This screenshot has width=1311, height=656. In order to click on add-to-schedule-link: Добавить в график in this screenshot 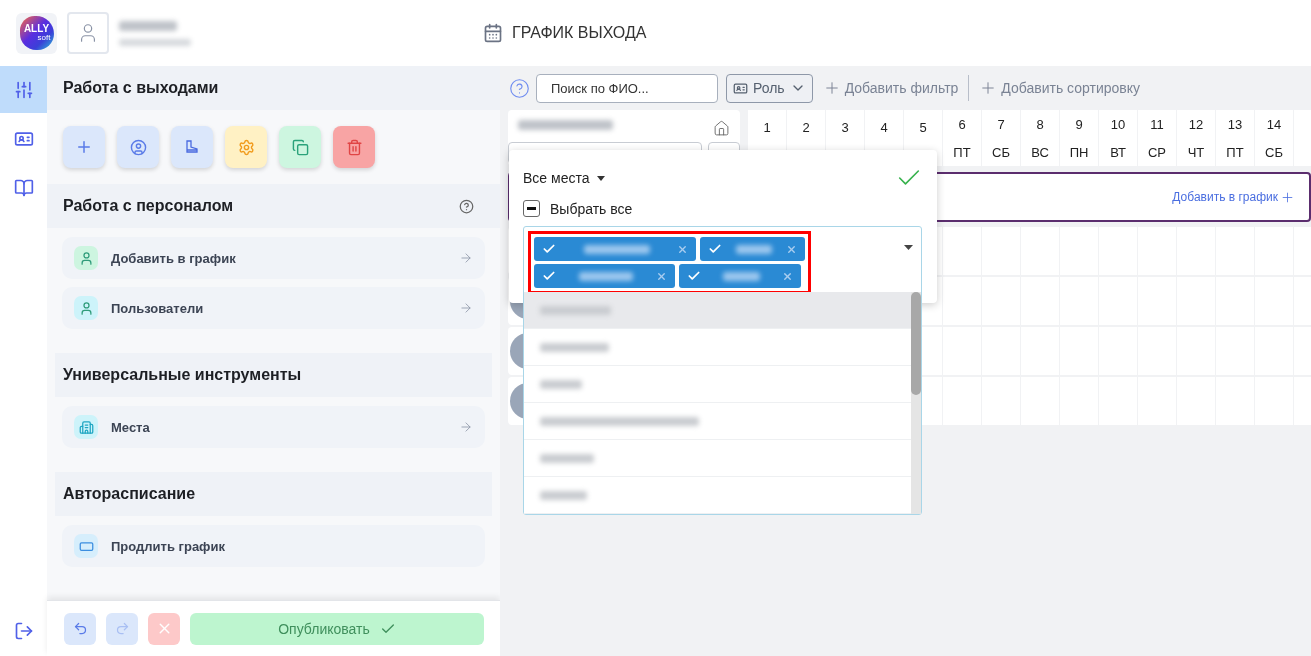, I will do `click(1233, 197)`.